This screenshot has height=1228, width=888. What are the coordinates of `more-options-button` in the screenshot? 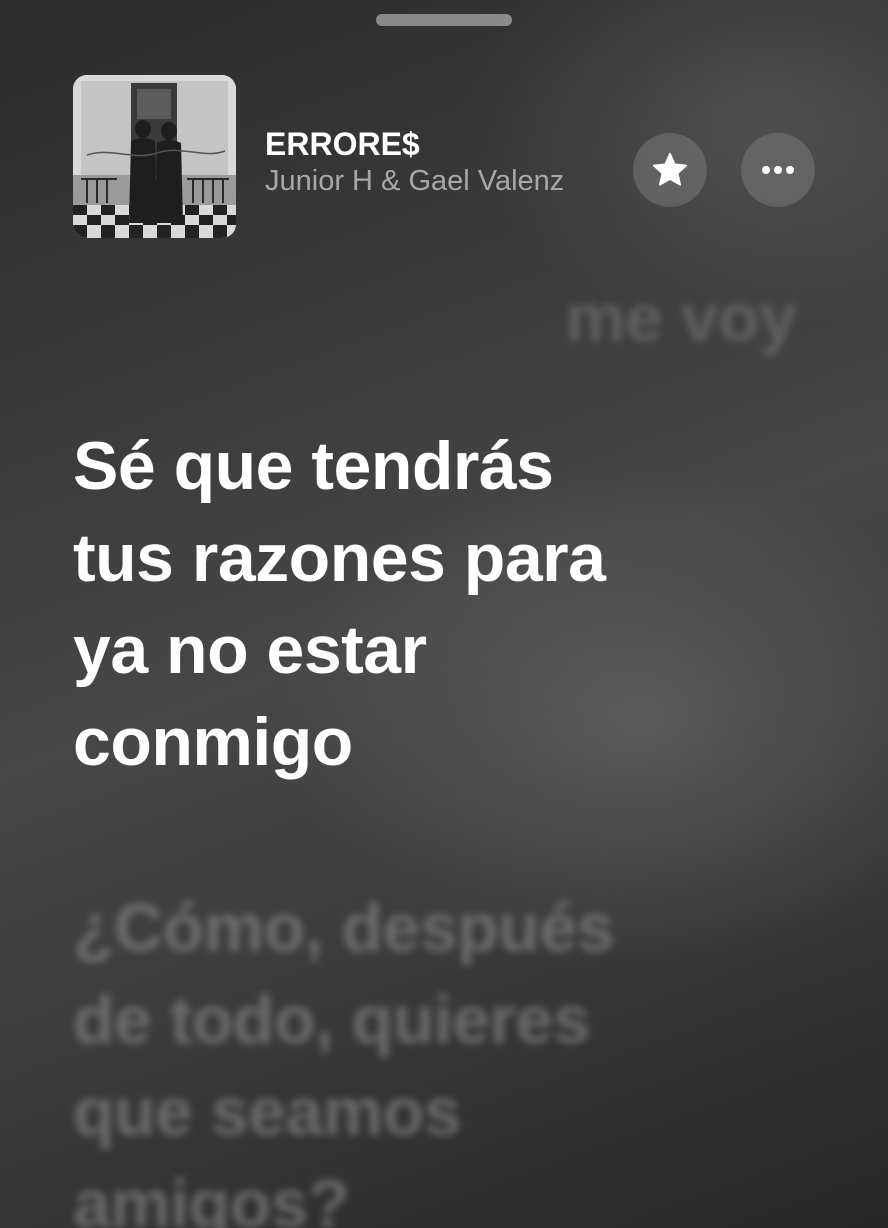 It's located at (778, 170).